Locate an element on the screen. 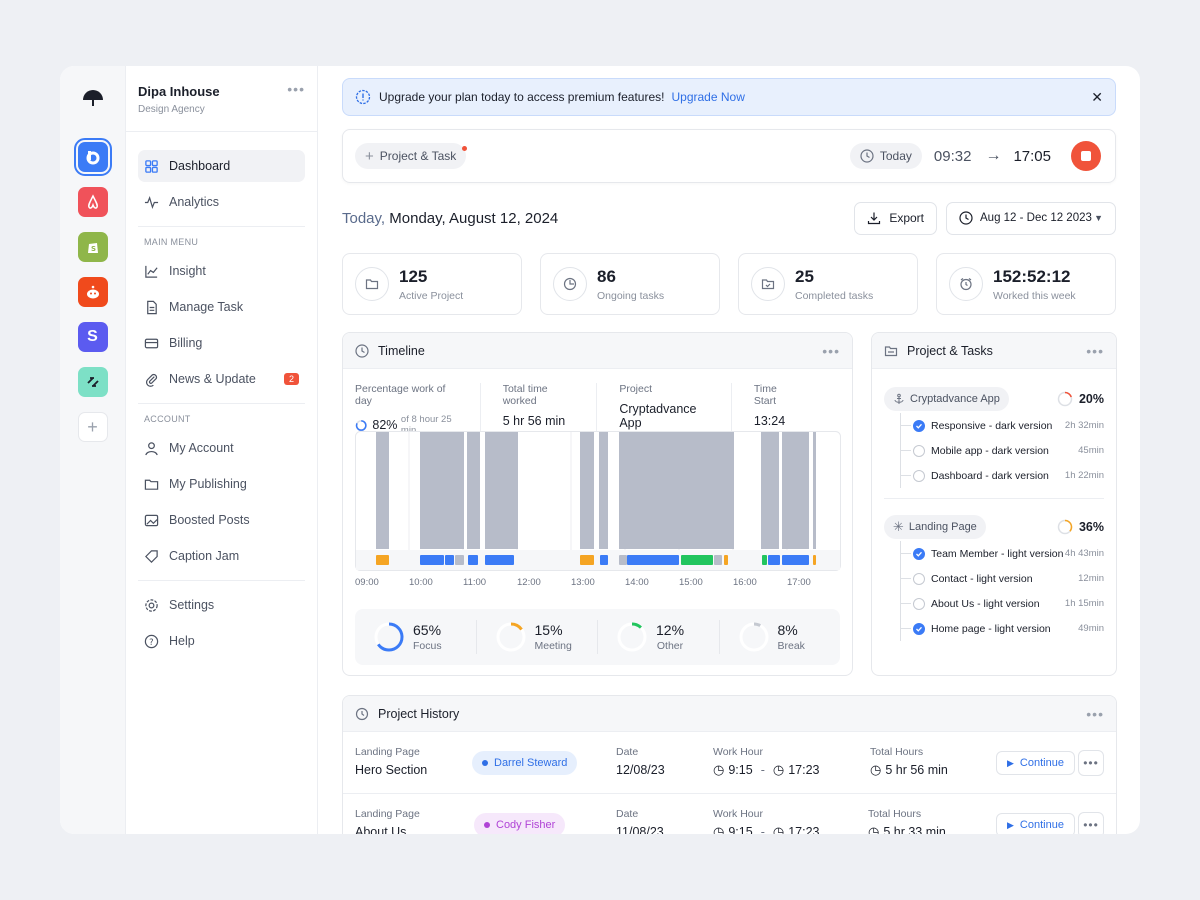 This screenshot has height=900, width=1200. close-icon: ✕ is located at coordinates (1097, 97).